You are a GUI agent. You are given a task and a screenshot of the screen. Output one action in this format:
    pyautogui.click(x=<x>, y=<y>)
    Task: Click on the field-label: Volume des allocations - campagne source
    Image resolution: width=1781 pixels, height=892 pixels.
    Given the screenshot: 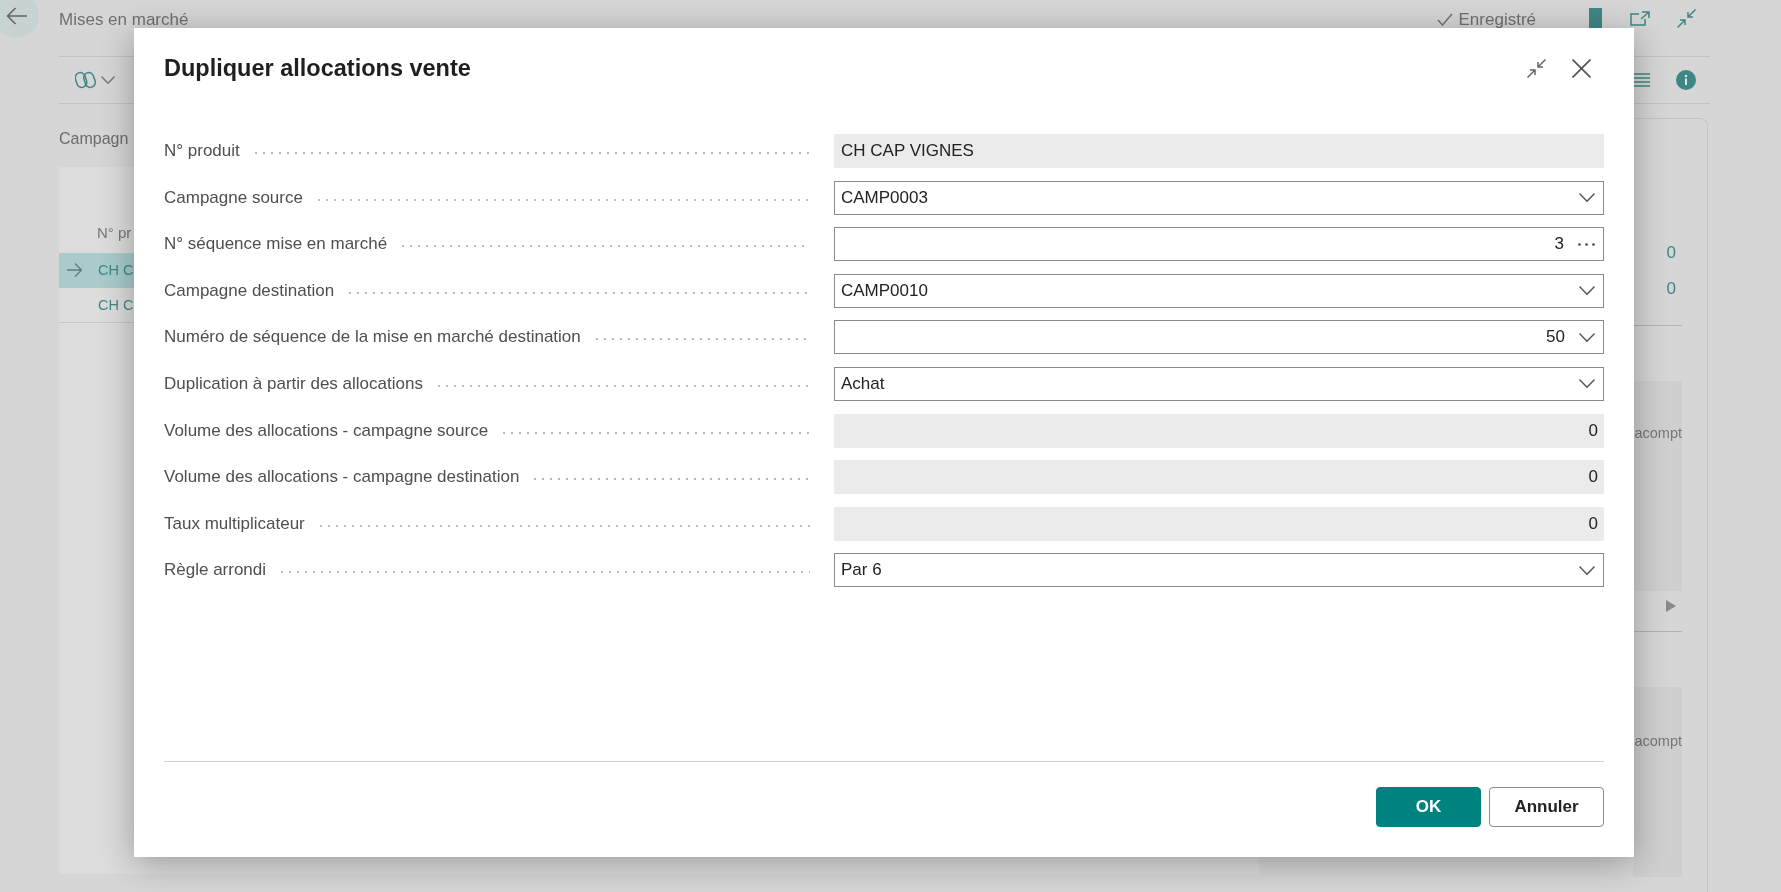 What is the action you would take?
    pyautogui.click(x=326, y=430)
    